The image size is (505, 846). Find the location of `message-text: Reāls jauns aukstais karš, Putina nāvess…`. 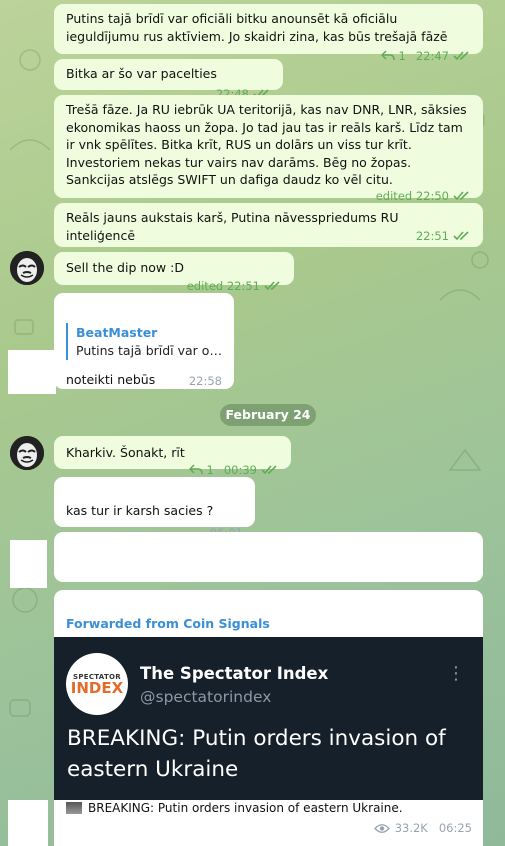

message-text: Reāls jauns aukstais karš, Putina nāvess… is located at coordinates (232, 226).